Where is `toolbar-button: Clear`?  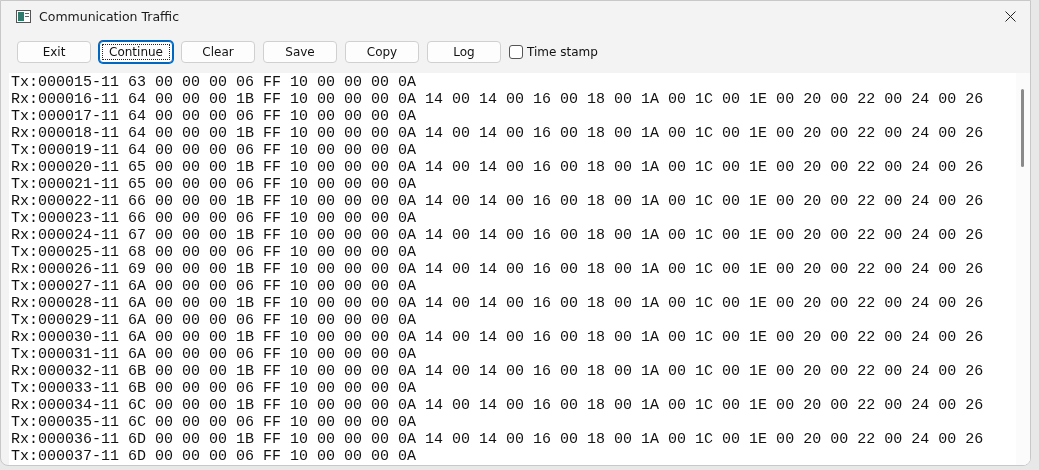
toolbar-button: Clear is located at coordinates (218, 52).